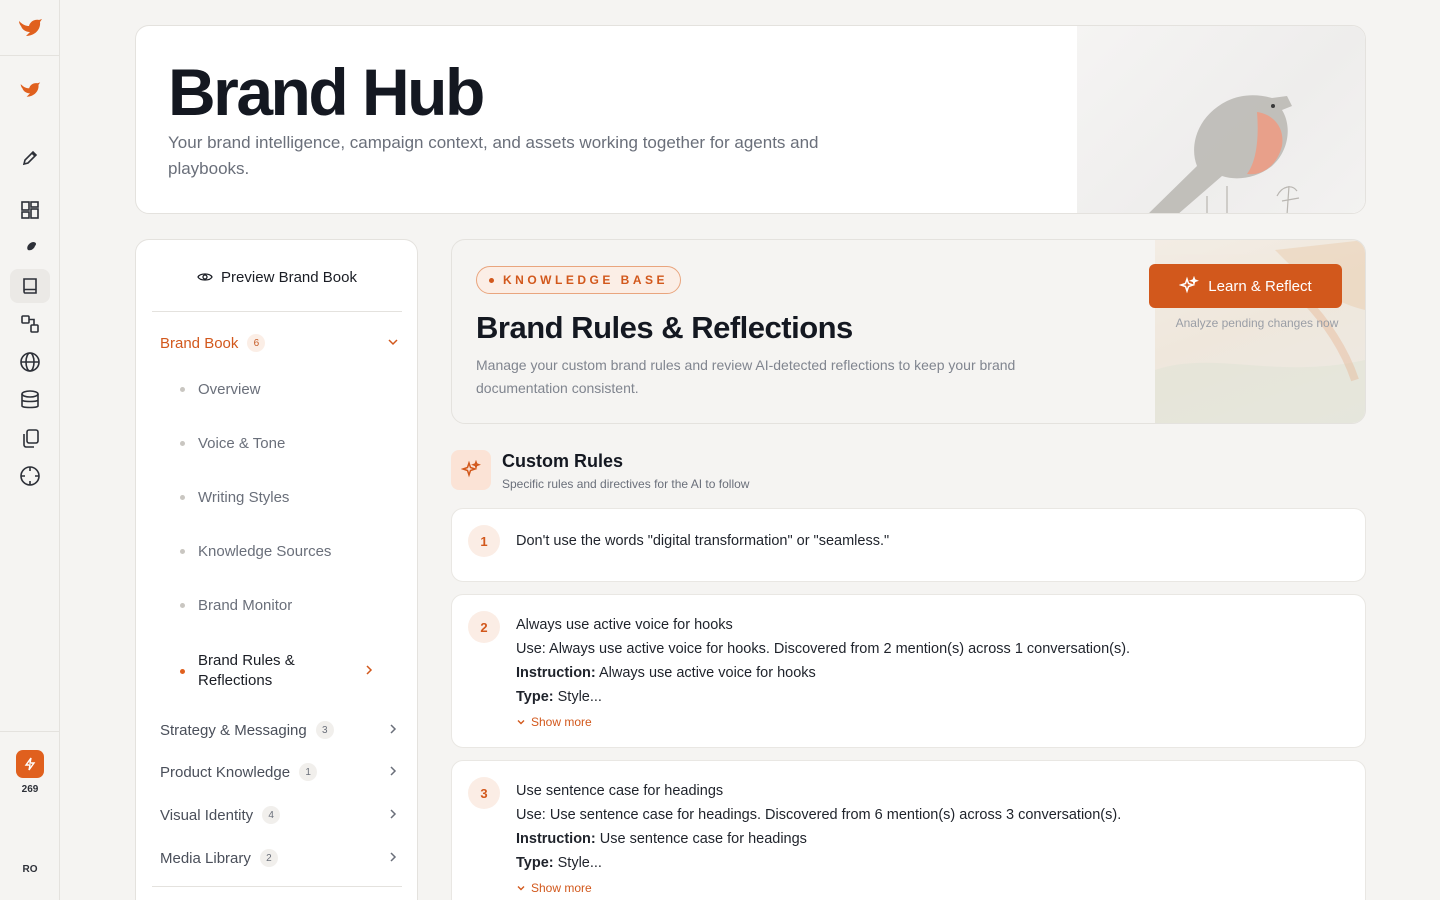  Describe the element at coordinates (207, 815) in the screenshot. I see `group-label: Visual Identity` at that location.